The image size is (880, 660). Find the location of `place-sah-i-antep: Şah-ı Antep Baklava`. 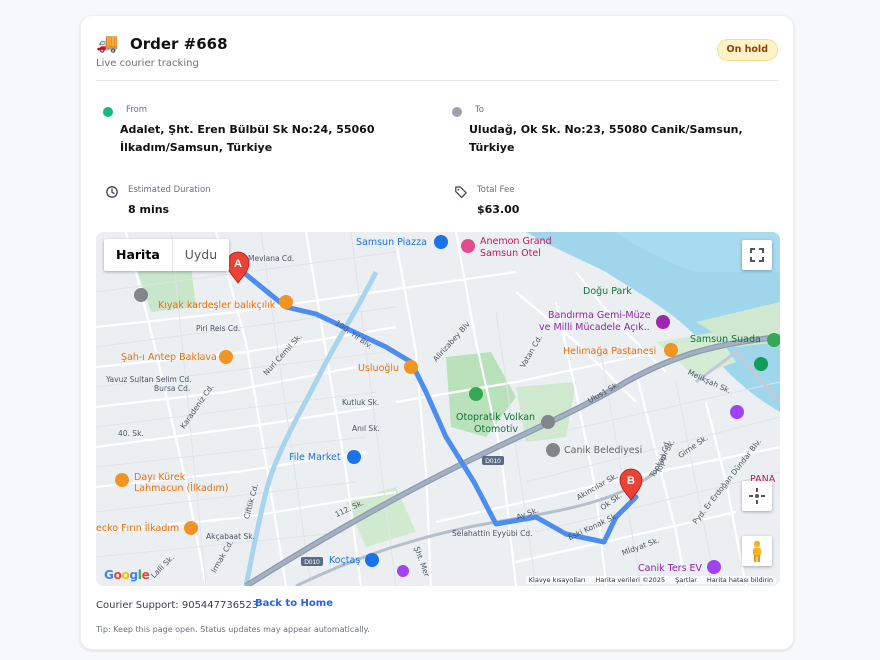

place-sah-i-antep: Şah-ı Antep Baklava is located at coordinates (169, 357).